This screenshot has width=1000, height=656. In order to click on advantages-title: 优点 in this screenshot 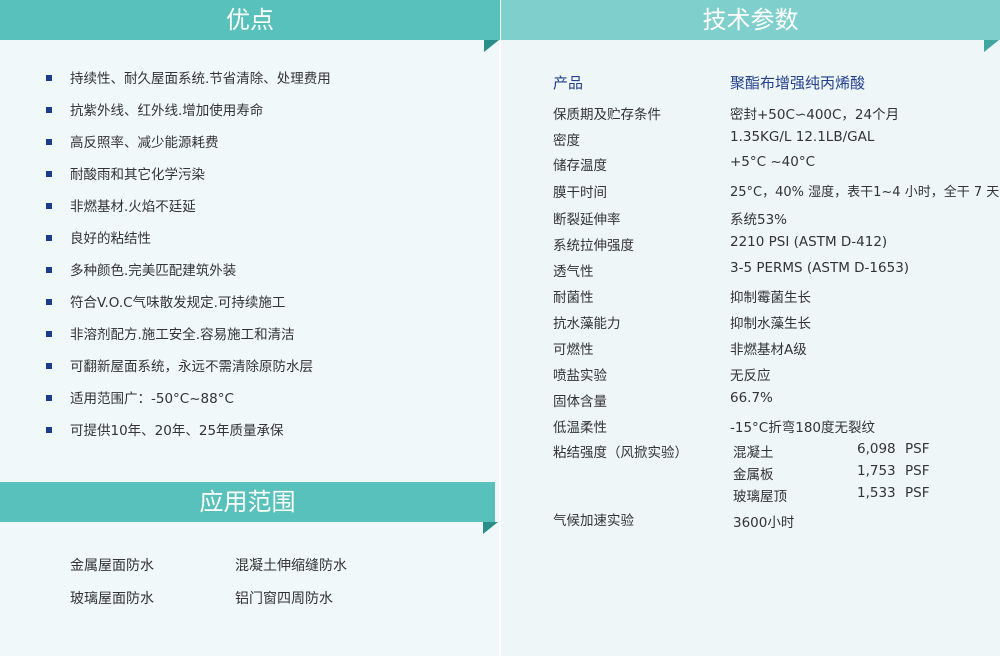, I will do `click(250, 20)`.